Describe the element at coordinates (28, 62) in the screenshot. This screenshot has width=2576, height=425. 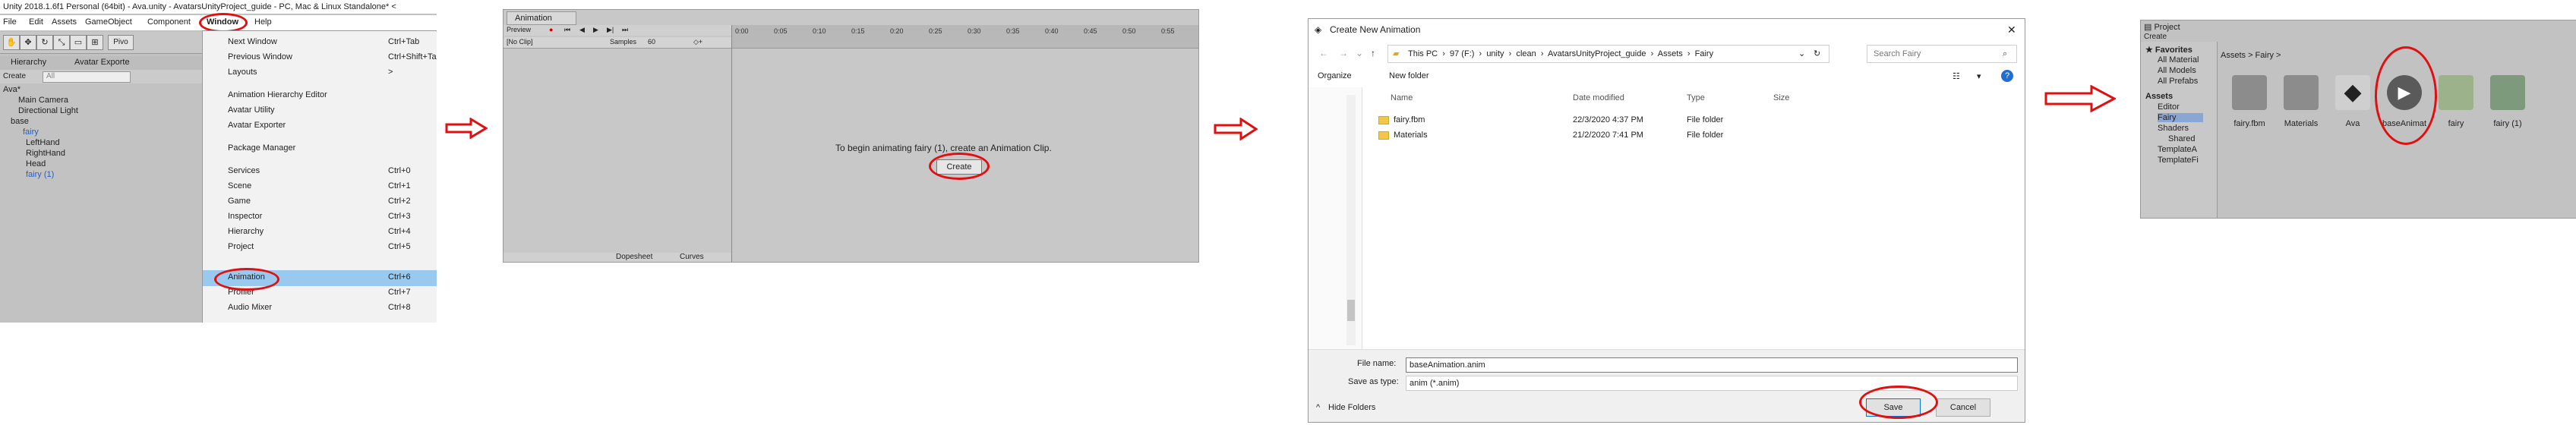
I see `tab-hierarchy: Hierarchy` at that location.